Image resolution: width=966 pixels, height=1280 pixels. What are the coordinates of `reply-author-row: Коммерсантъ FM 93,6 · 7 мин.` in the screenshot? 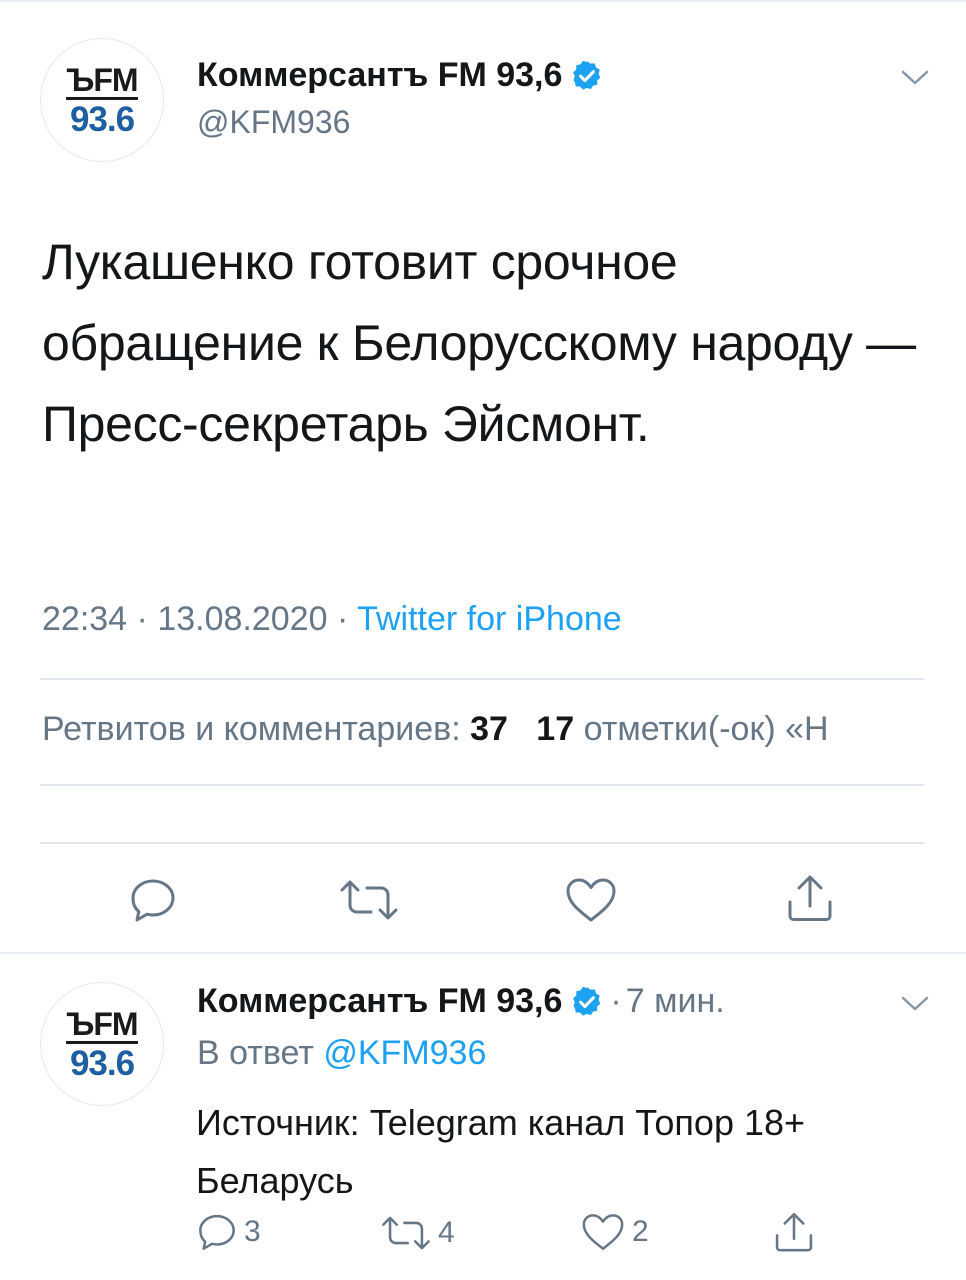 It's located at (461, 1001).